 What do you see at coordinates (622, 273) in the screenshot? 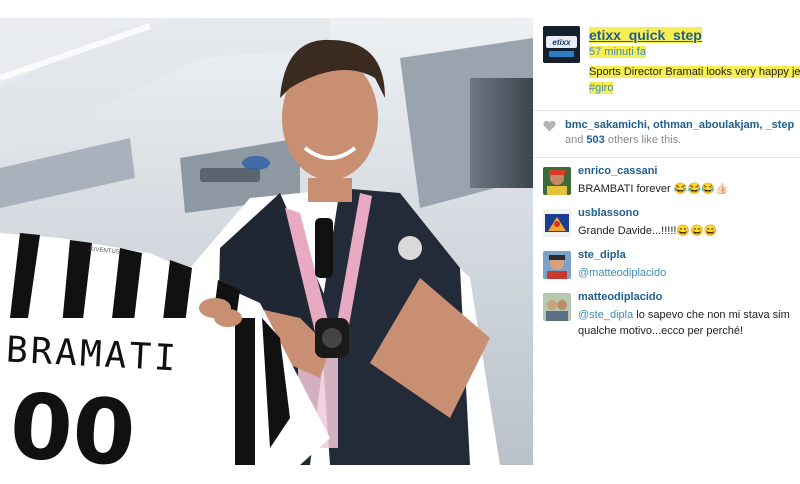
I see `comment-mention: @matteodiplacido` at bounding box center [622, 273].